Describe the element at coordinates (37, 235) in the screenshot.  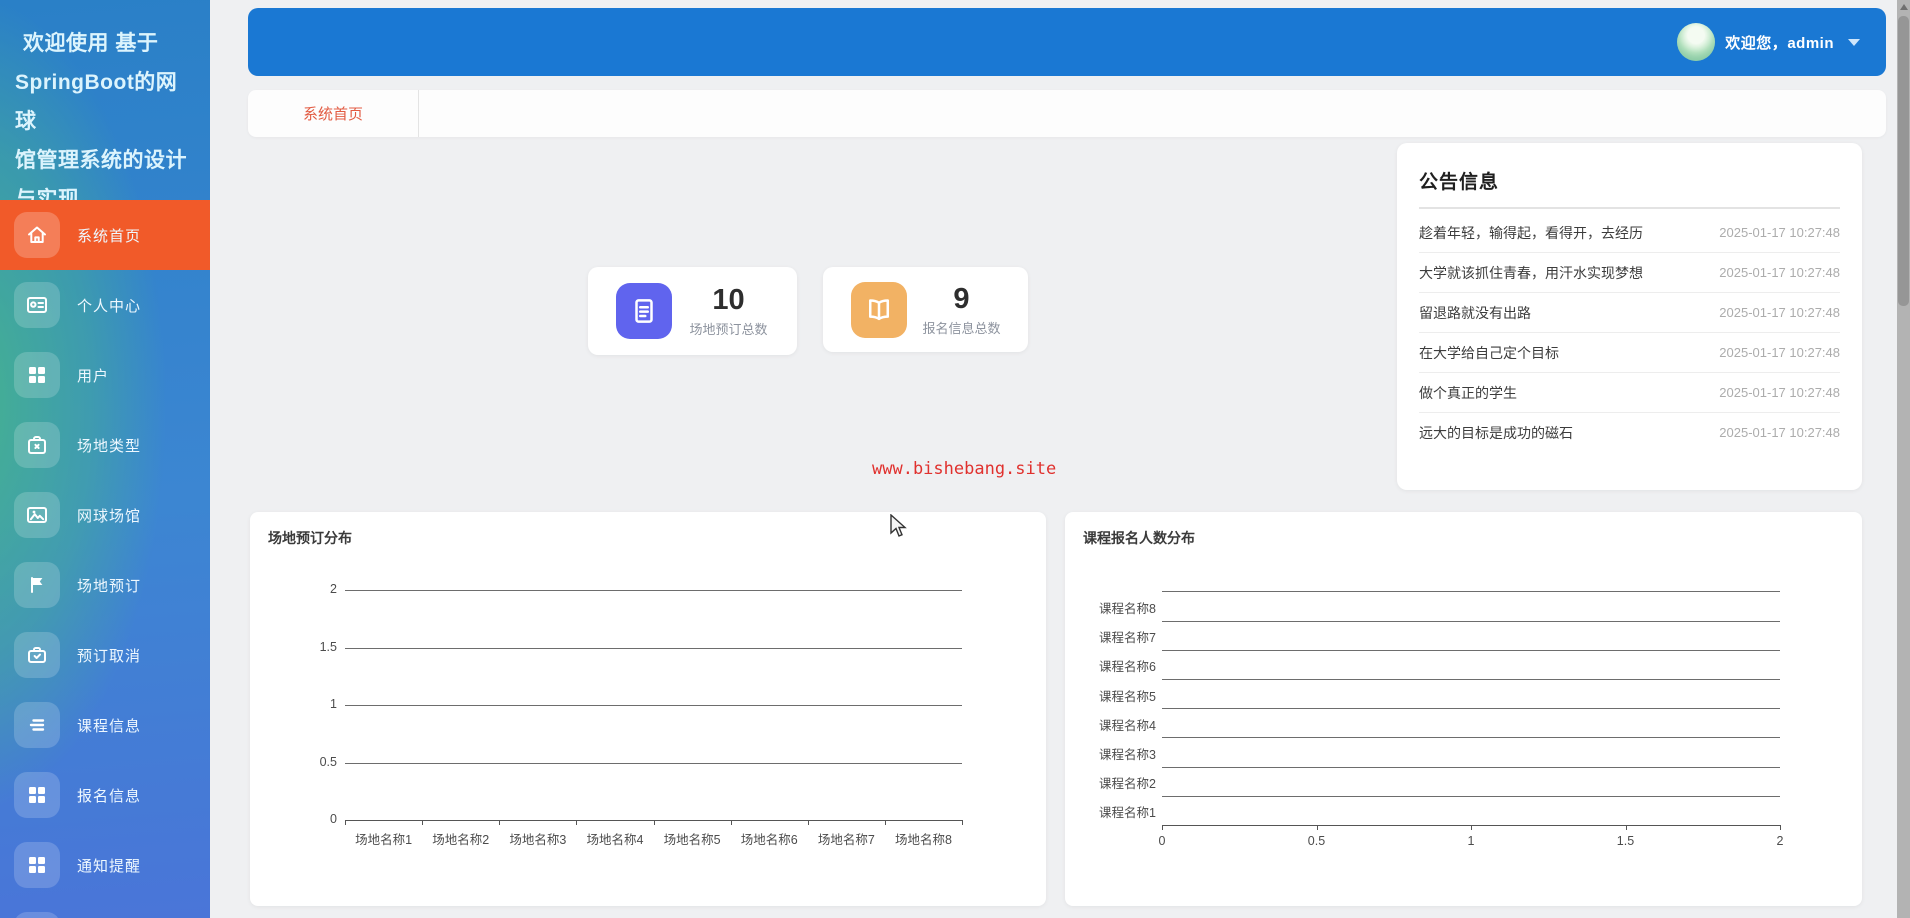
I see `home-icon` at that location.